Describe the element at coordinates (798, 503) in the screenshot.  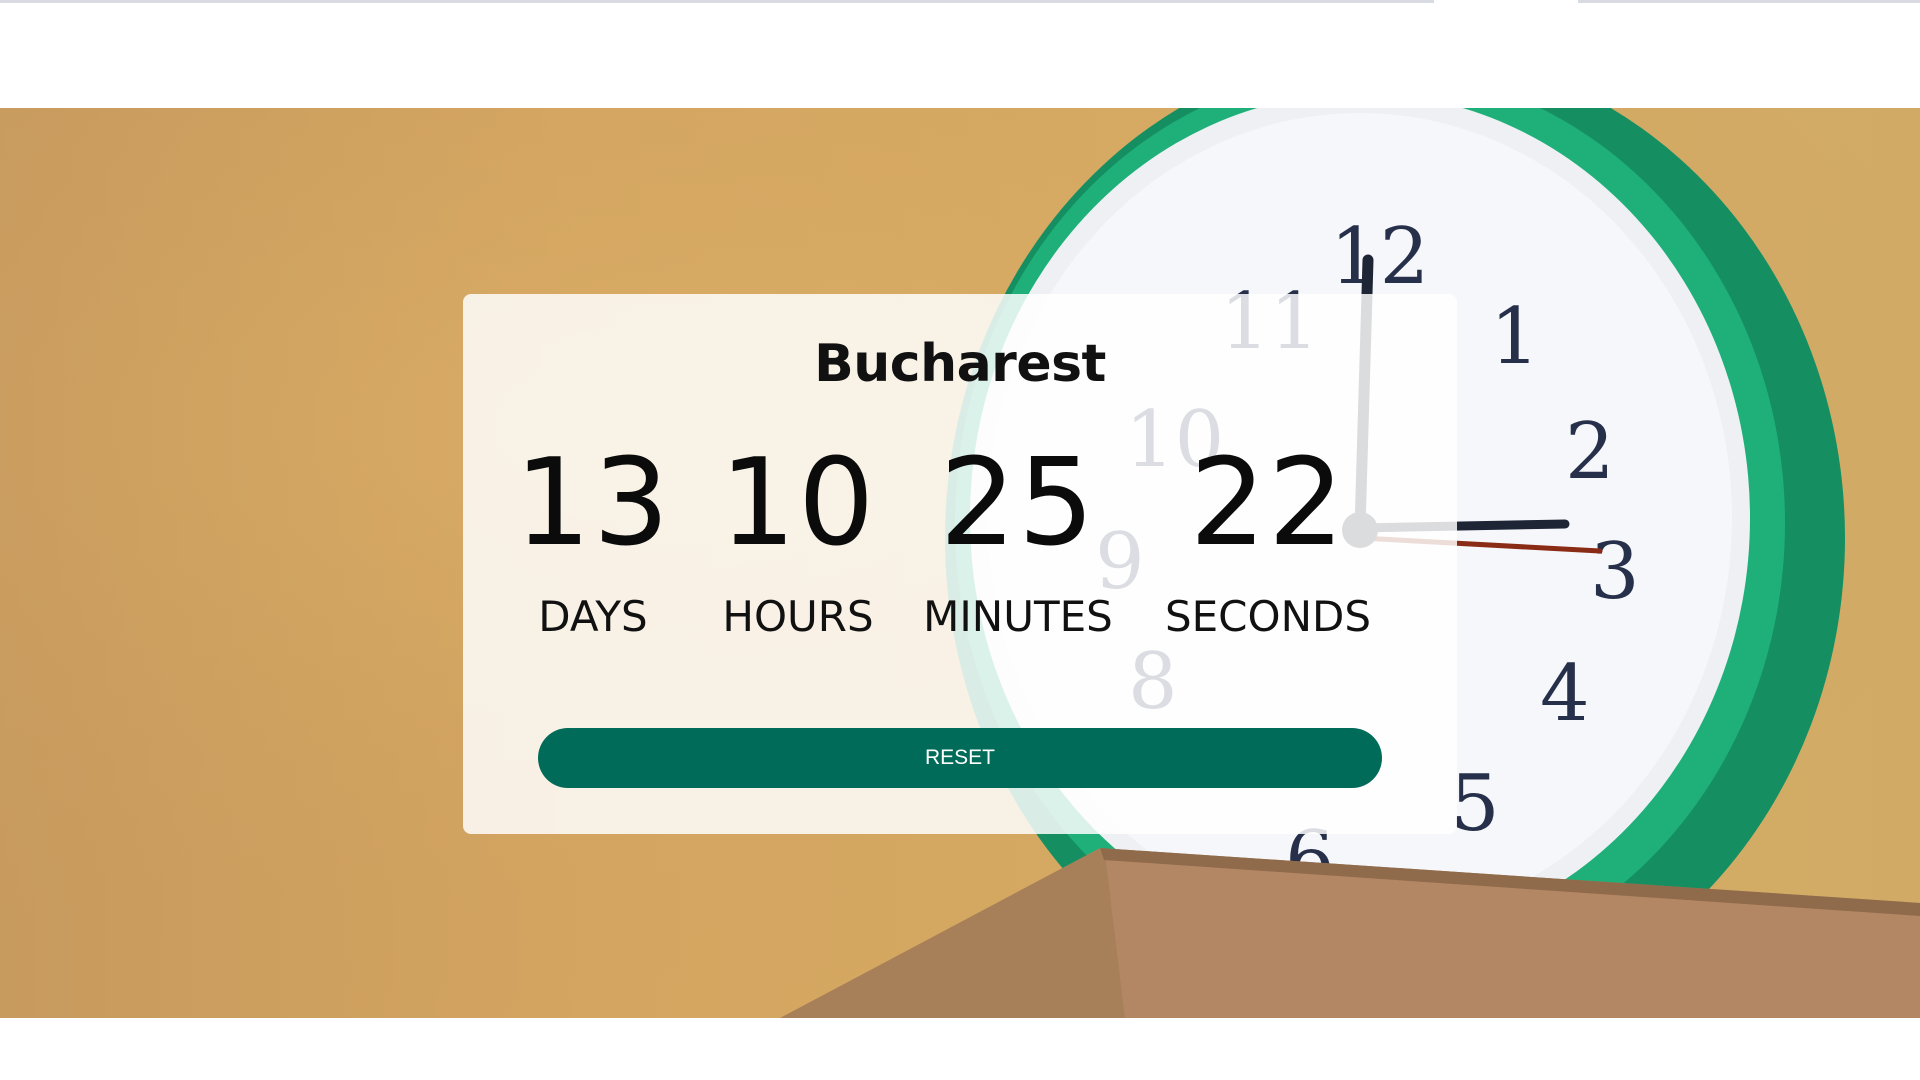
I see `hours-value: 10` at that location.